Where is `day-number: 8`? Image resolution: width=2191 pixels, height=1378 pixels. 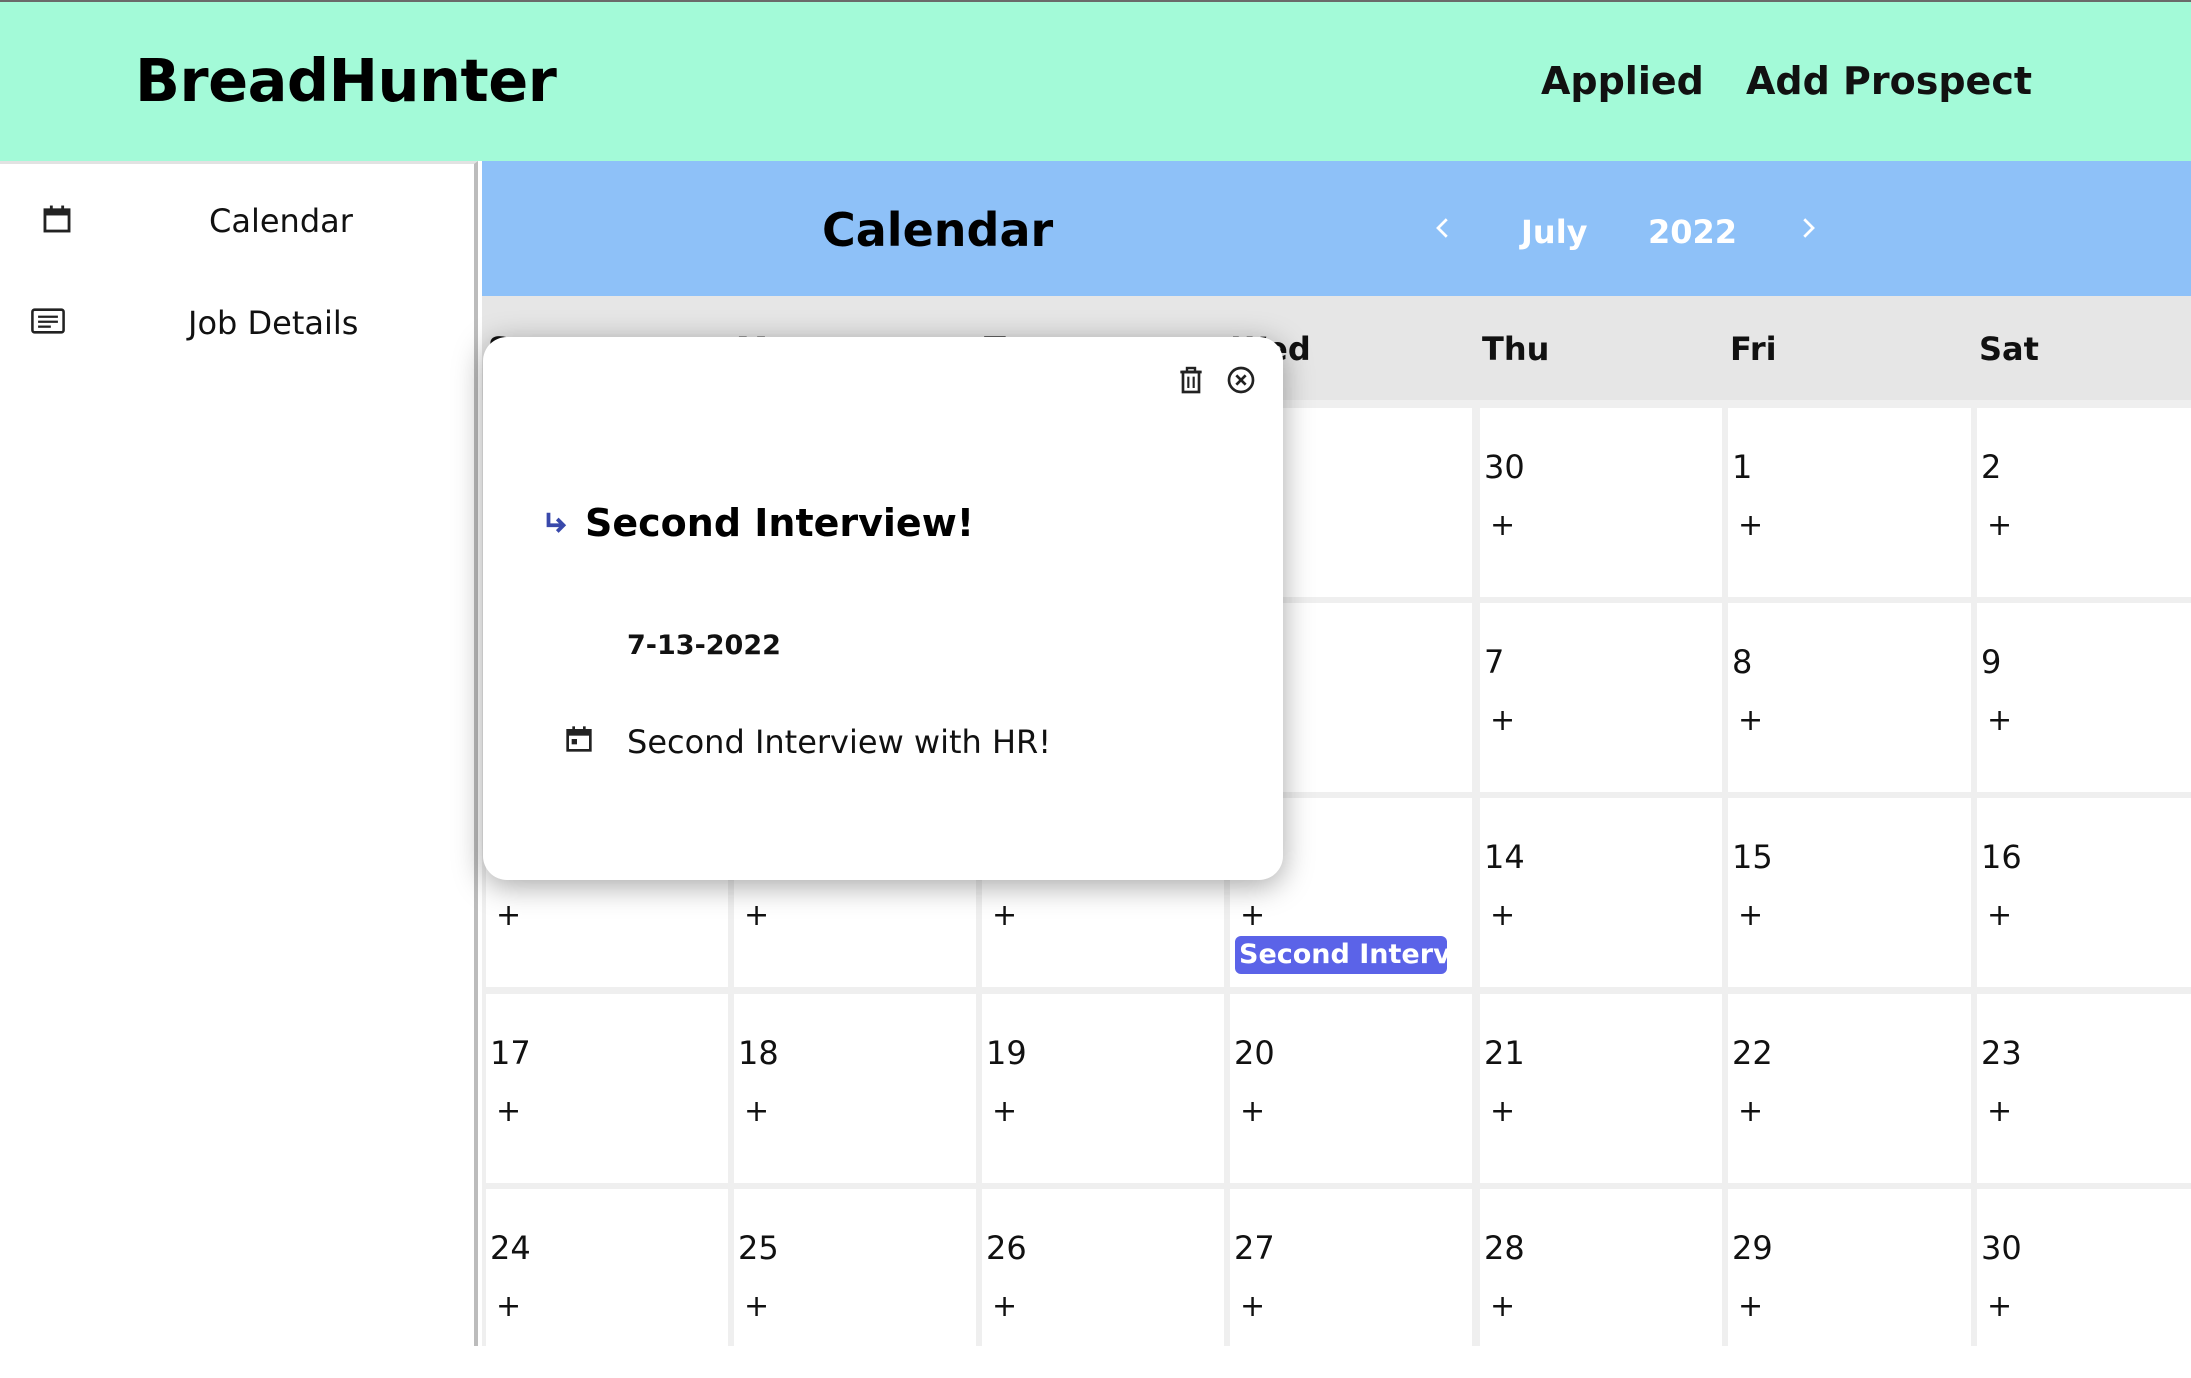
day-number: 8 is located at coordinates (1742, 662).